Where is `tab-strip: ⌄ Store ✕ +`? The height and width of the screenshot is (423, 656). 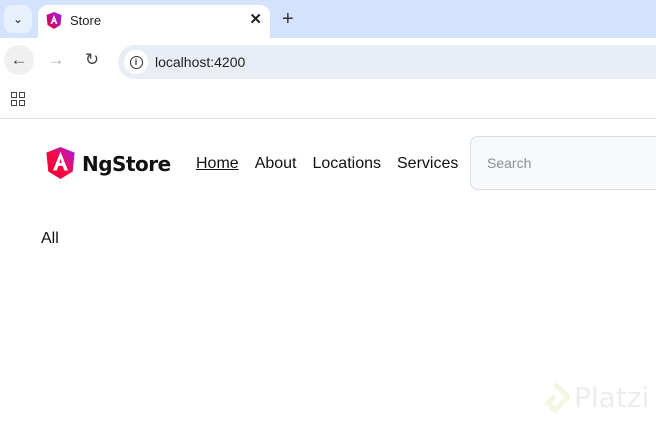
tab-strip: ⌄ Store ✕ + is located at coordinates (328, 19).